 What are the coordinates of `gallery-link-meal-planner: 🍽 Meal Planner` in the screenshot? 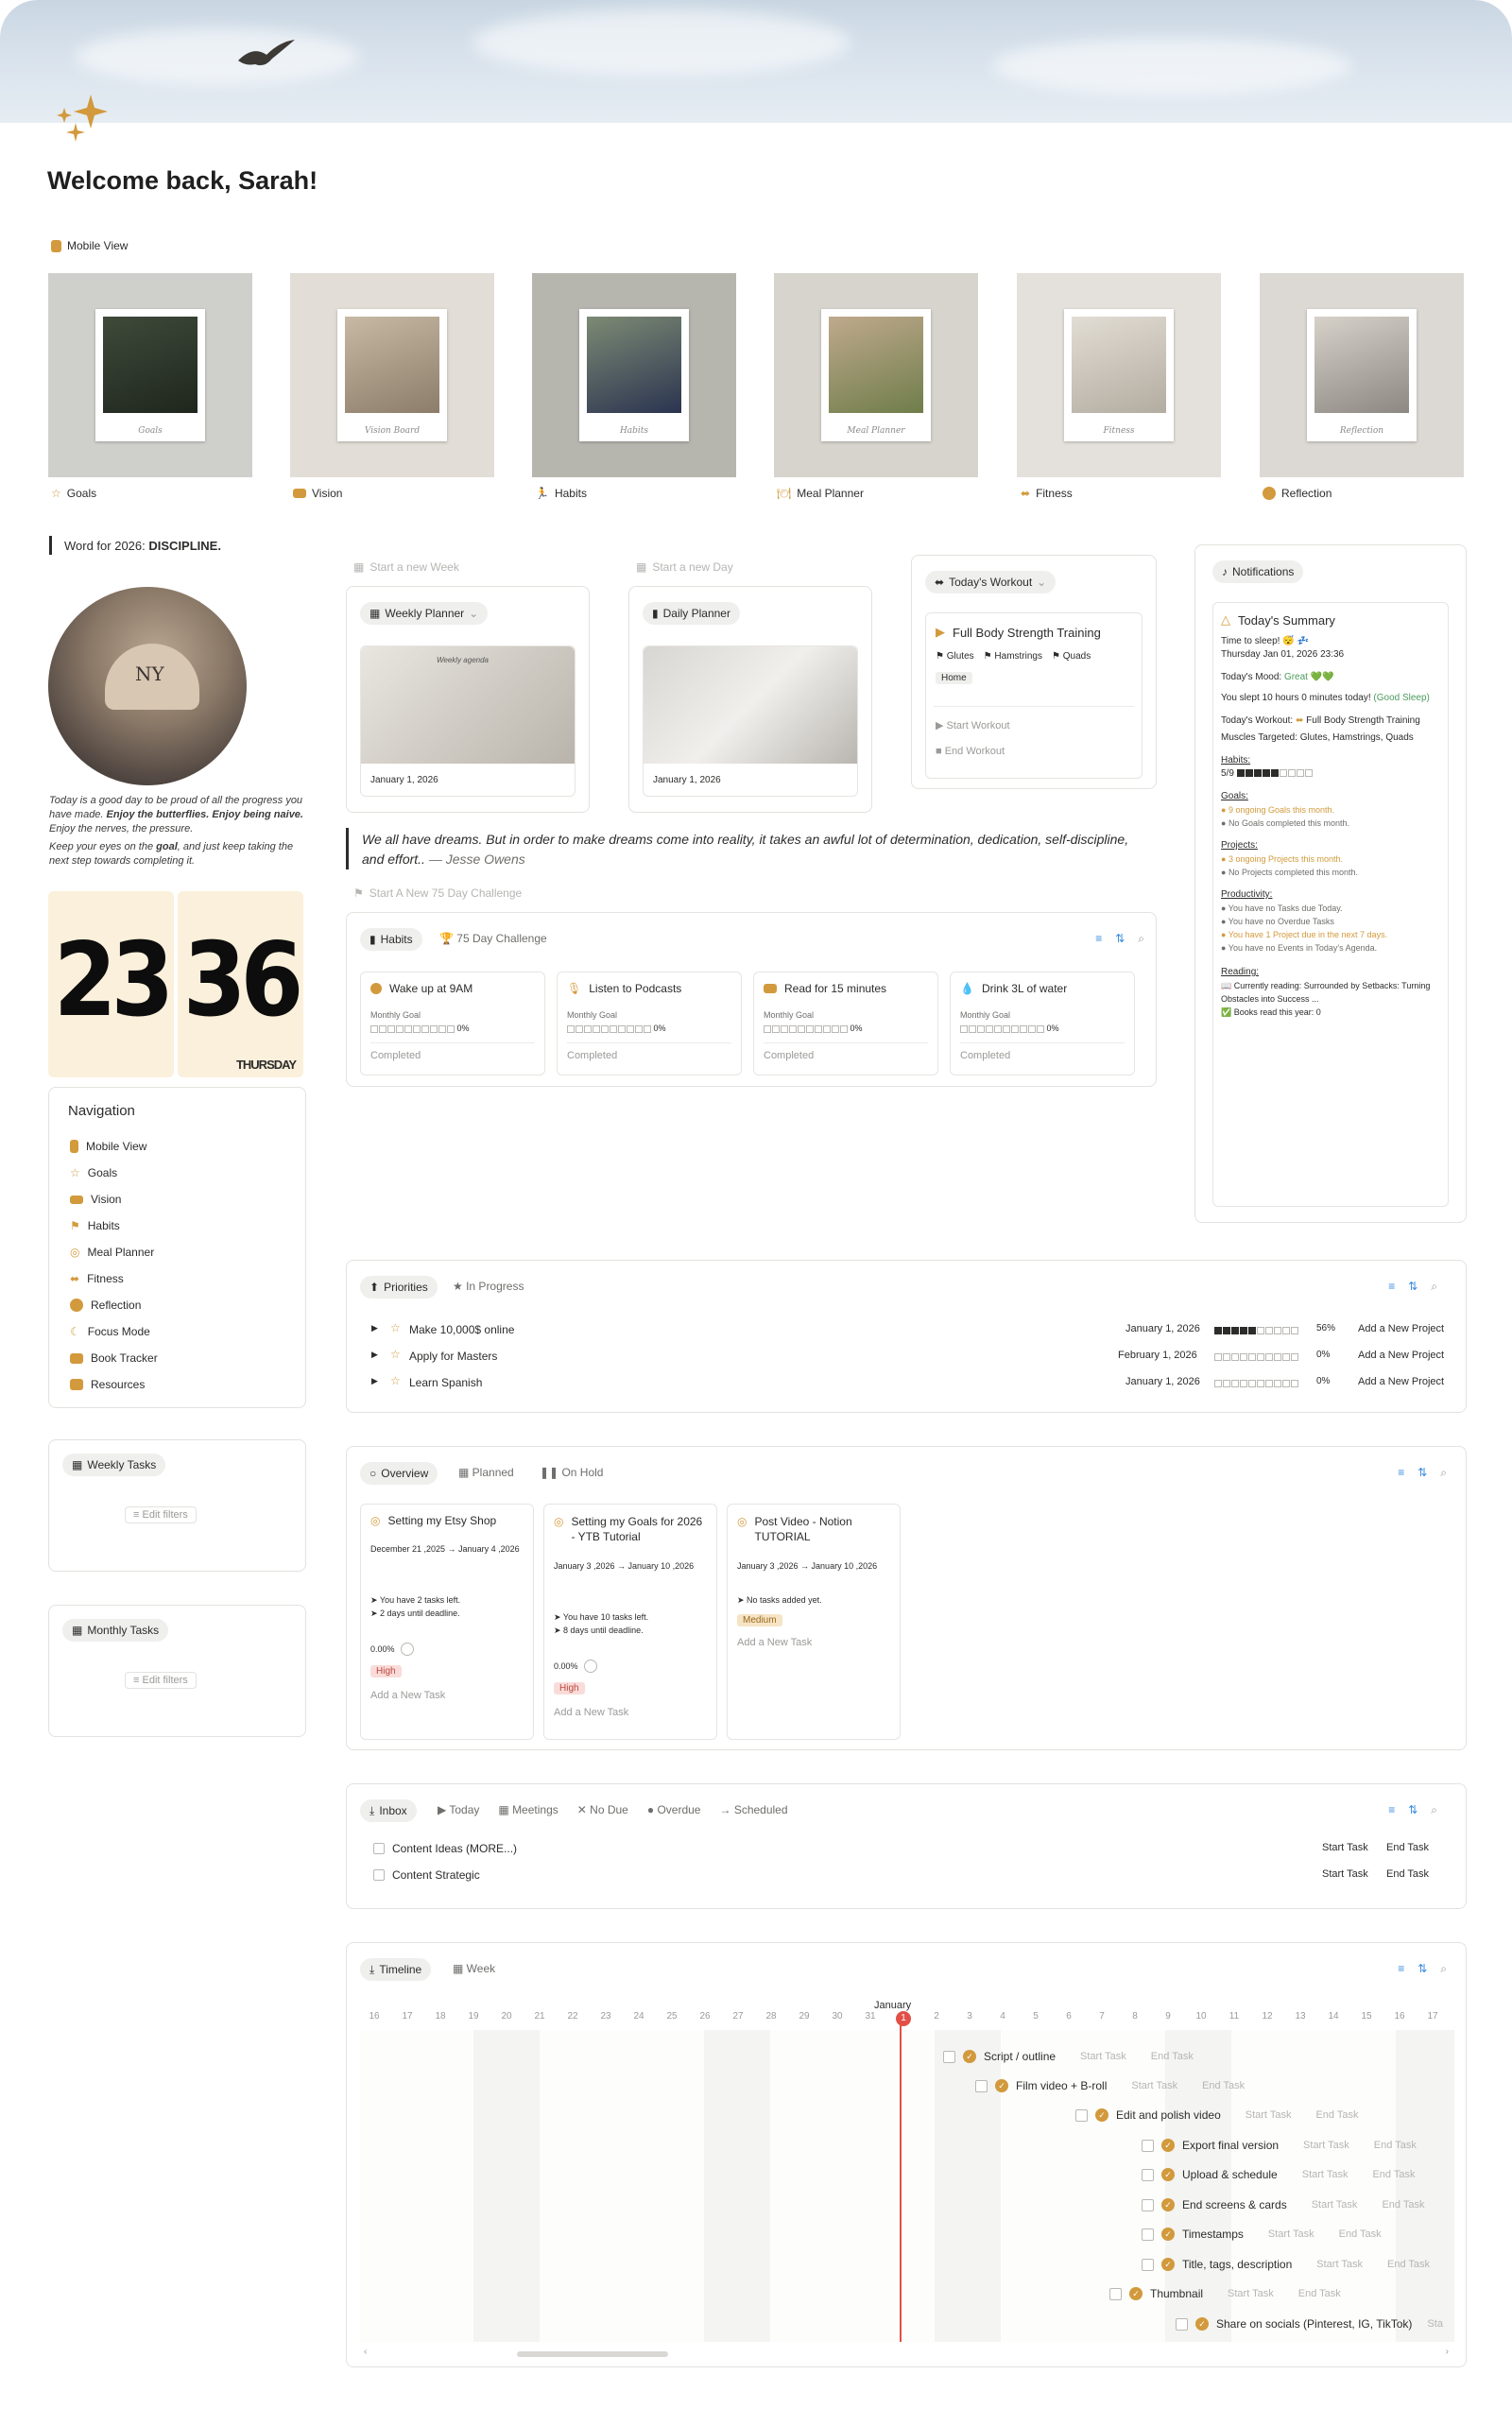 It's located at (820, 494).